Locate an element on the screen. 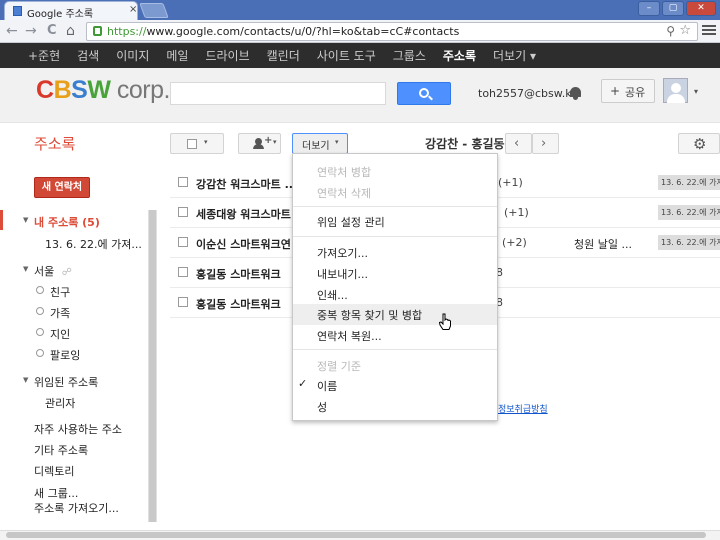  avatar is located at coordinates (675, 90).